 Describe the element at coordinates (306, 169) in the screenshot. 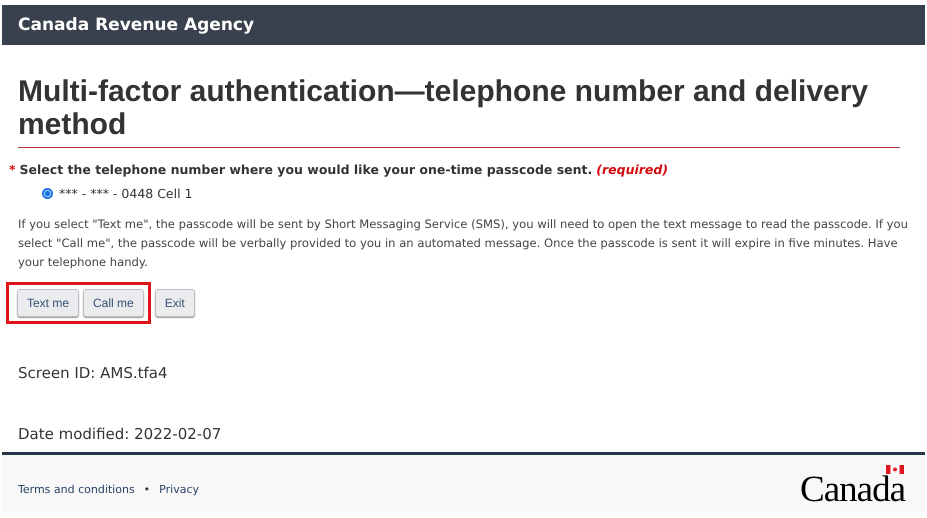

I see `question-label: Select the telephone number where you would like your one-time passcode sent.` at that location.